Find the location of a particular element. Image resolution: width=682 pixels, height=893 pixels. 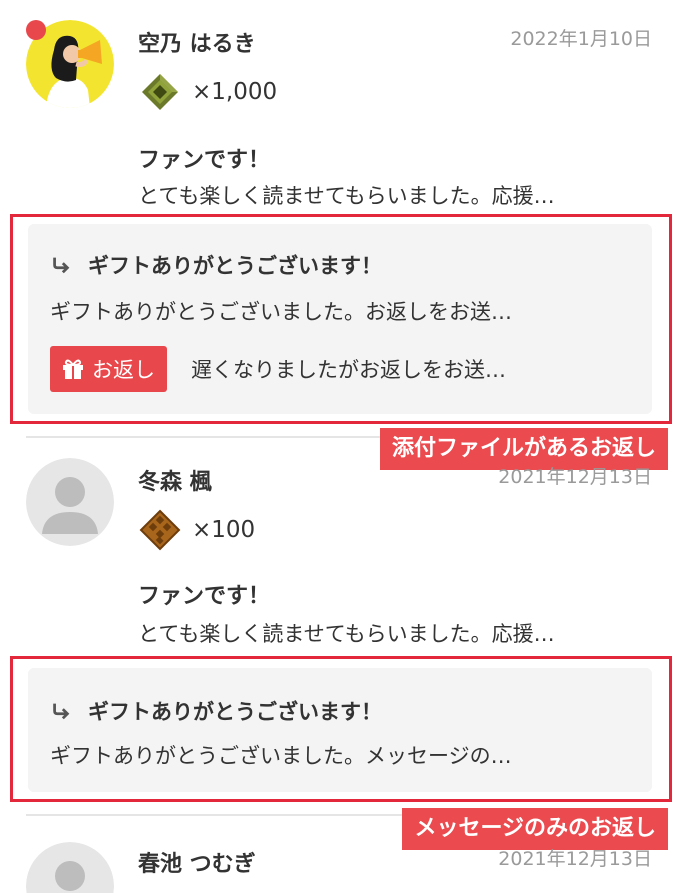

green-gem-gift-icon is located at coordinates (160, 92).